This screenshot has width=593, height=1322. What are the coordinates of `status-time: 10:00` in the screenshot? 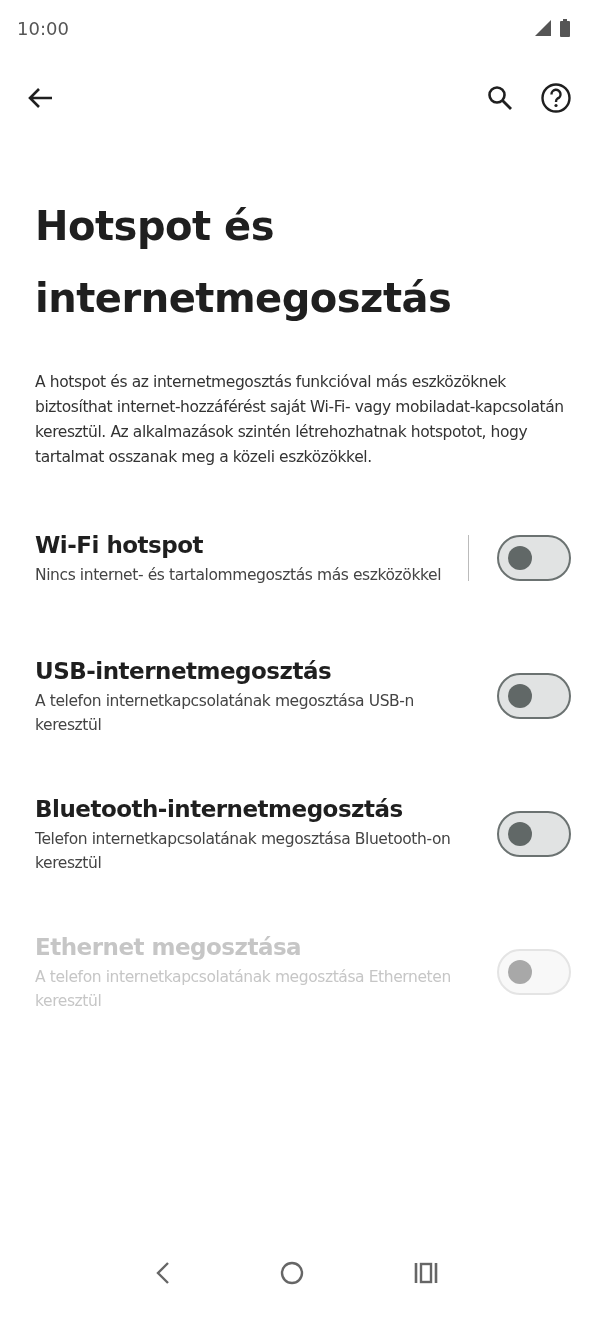 It's located at (43, 28).